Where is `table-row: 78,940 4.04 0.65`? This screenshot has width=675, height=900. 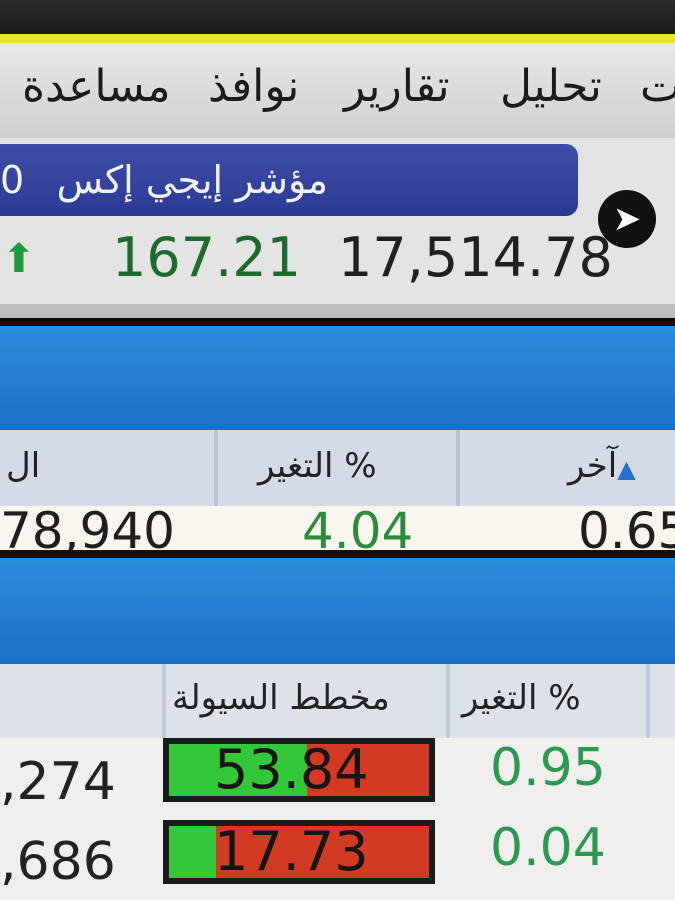
table-row: 78,940 4.04 0.65 is located at coordinates (337, 531).